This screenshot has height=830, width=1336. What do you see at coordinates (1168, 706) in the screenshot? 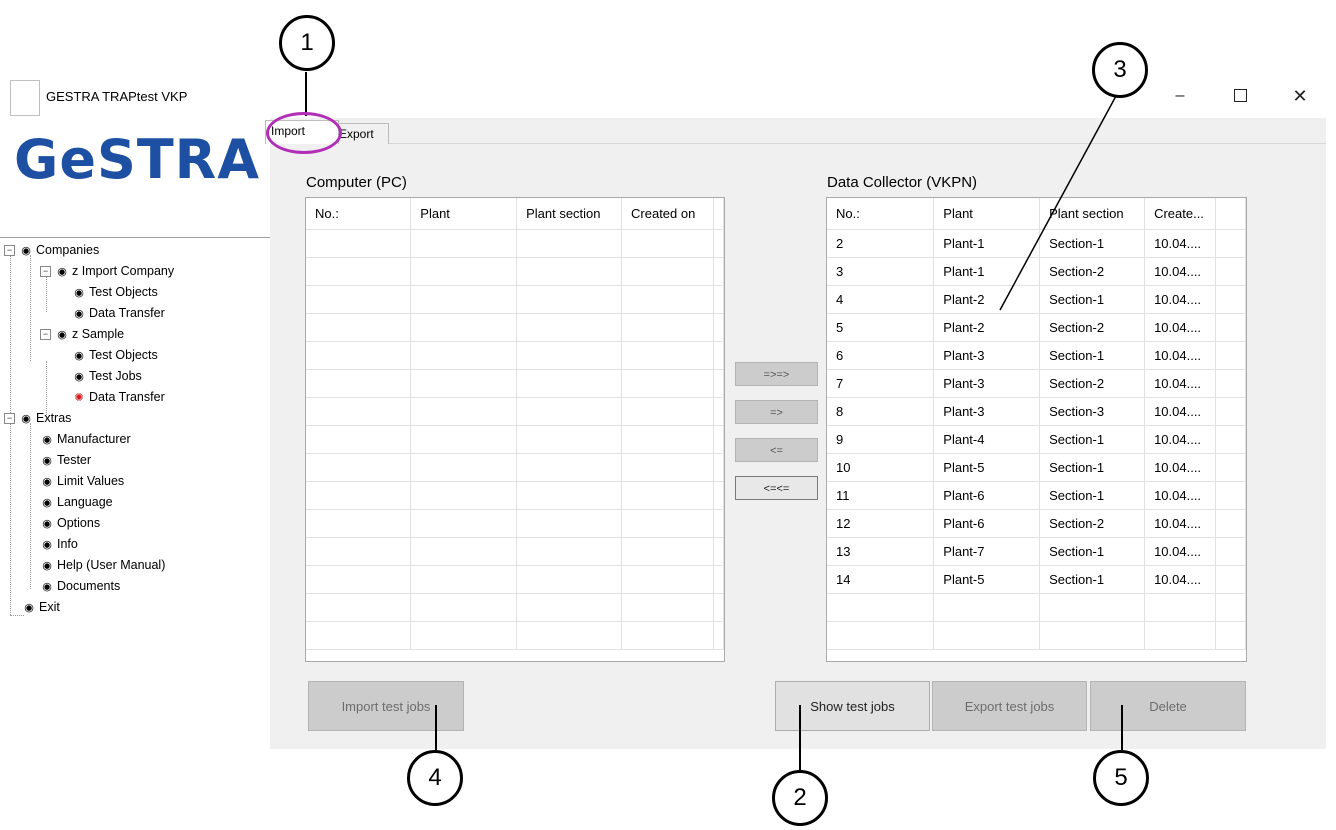
I see `delete-button: Delete` at bounding box center [1168, 706].